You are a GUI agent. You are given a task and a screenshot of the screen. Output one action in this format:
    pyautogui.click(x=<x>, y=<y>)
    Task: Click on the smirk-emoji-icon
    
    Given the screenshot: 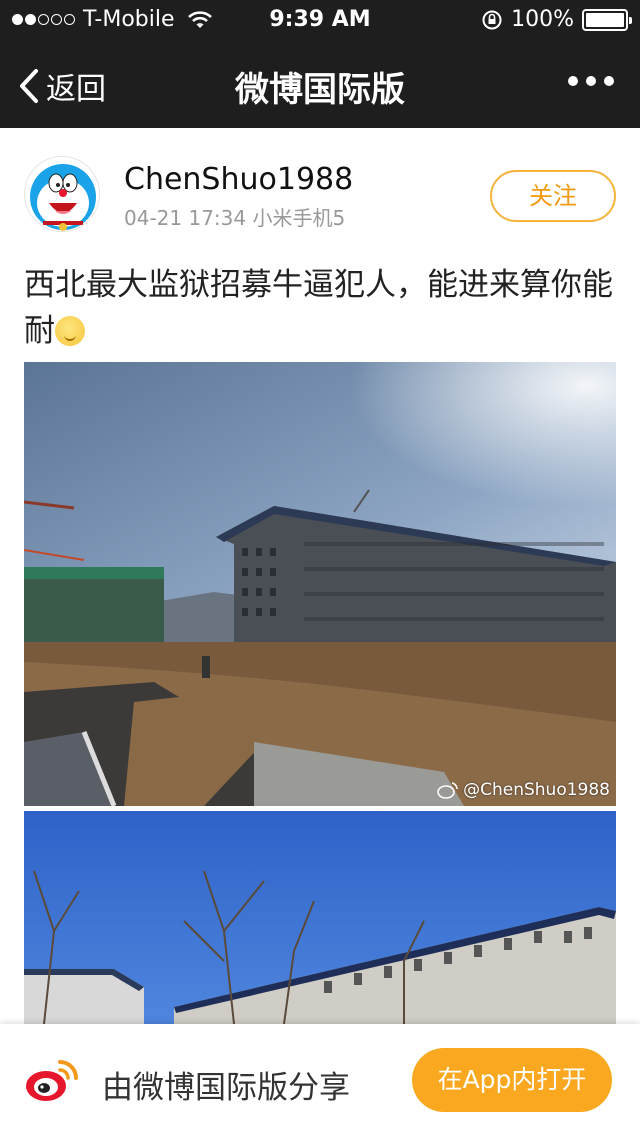 What is the action you would take?
    pyautogui.click(x=70, y=331)
    